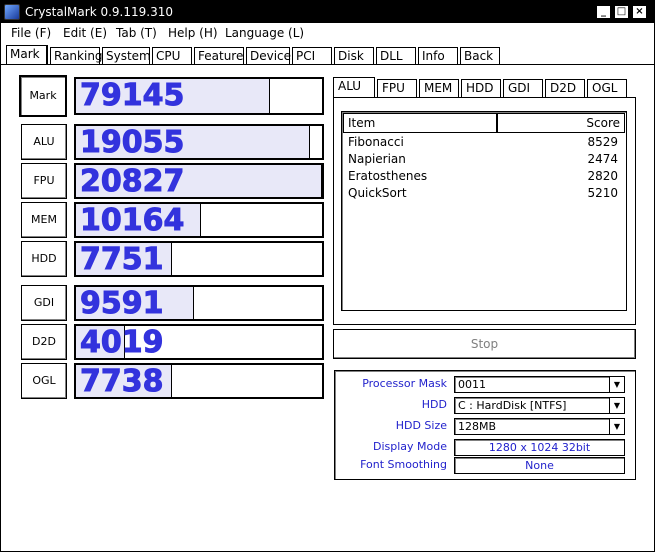 The height and width of the screenshot is (552, 655). Describe the element at coordinates (438, 56) in the screenshot. I see `tab-info: Info` at that location.